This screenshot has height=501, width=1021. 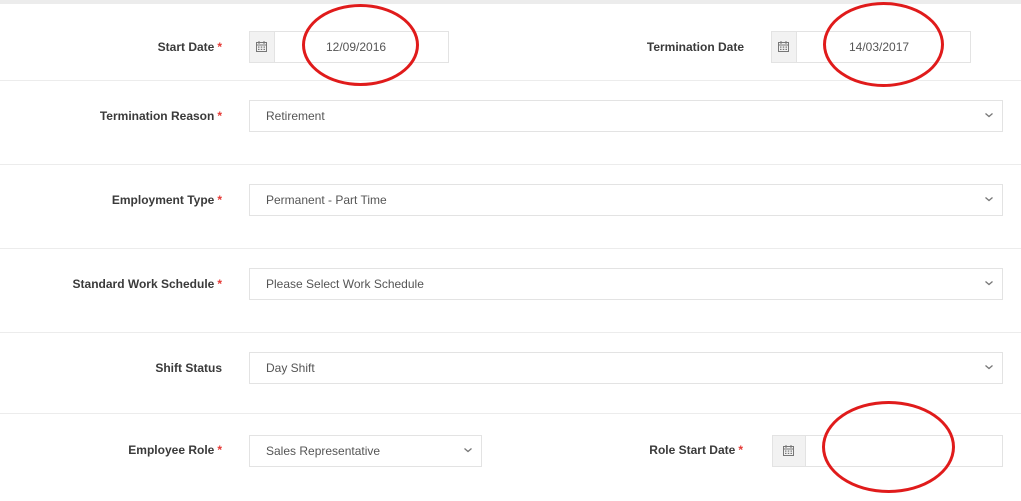 What do you see at coordinates (175, 450) in the screenshot?
I see `employee-role-label: Employee Role *` at bounding box center [175, 450].